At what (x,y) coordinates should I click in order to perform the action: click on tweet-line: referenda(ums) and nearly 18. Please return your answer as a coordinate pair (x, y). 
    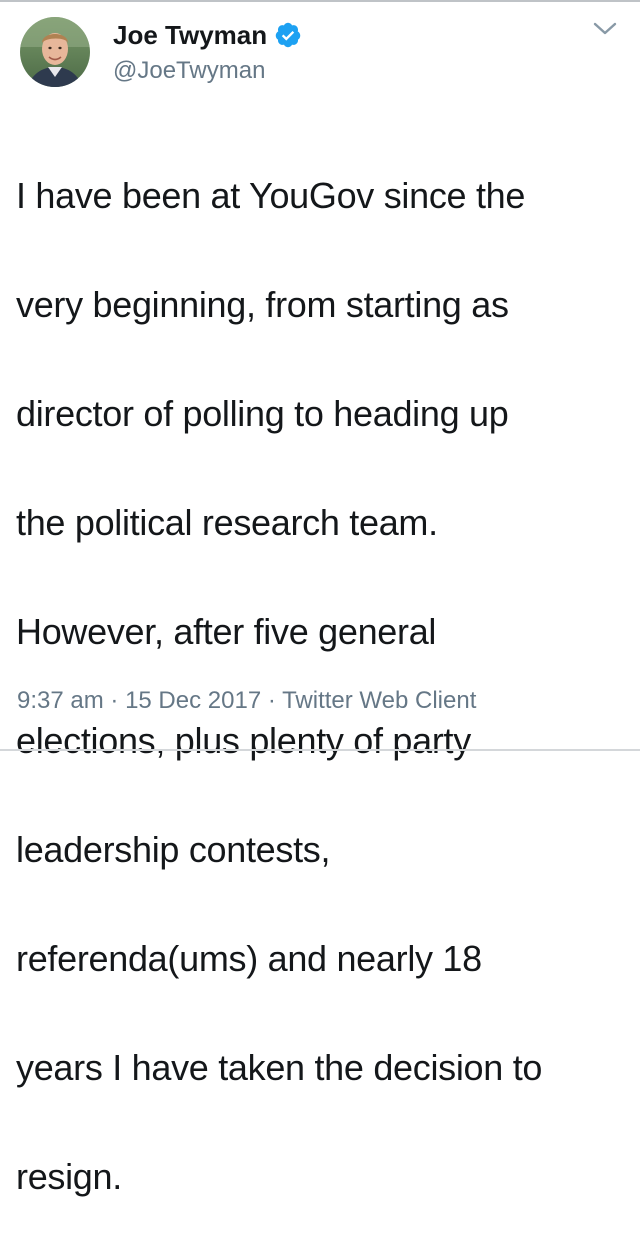
    Looking at the image, I should click on (249, 958).